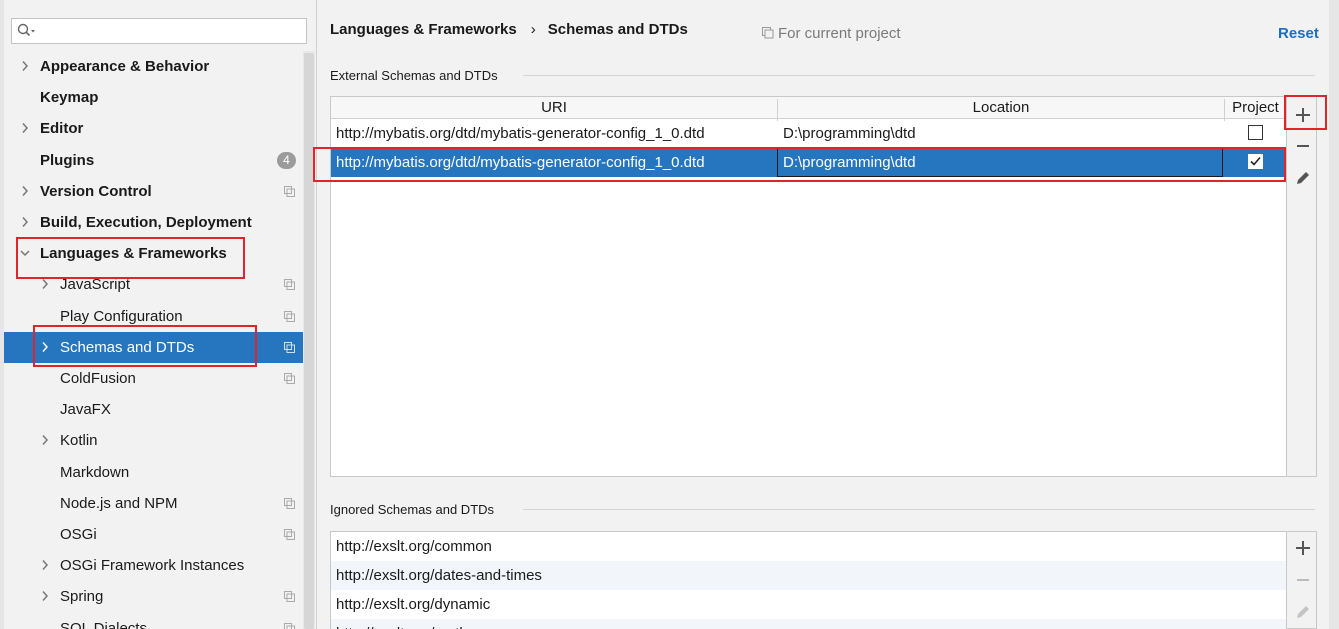 This screenshot has width=1339, height=629. What do you see at coordinates (1298, 33) in the screenshot?
I see `reset-button: Reset` at bounding box center [1298, 33].